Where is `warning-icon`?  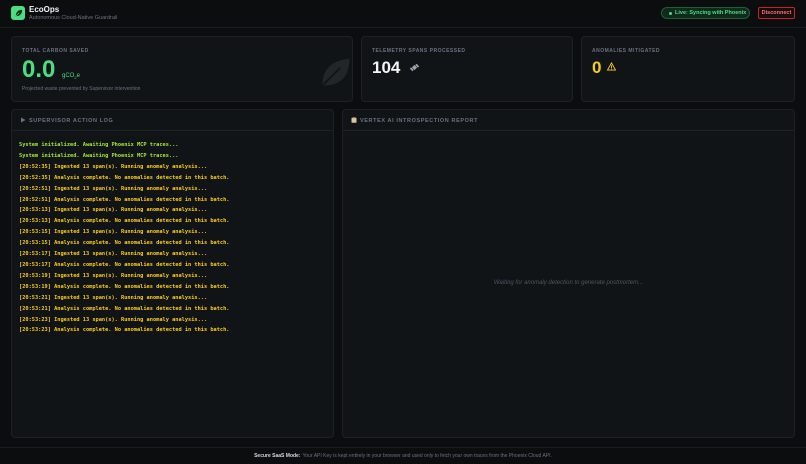 warning-icon is located at coordinates (611, 66).